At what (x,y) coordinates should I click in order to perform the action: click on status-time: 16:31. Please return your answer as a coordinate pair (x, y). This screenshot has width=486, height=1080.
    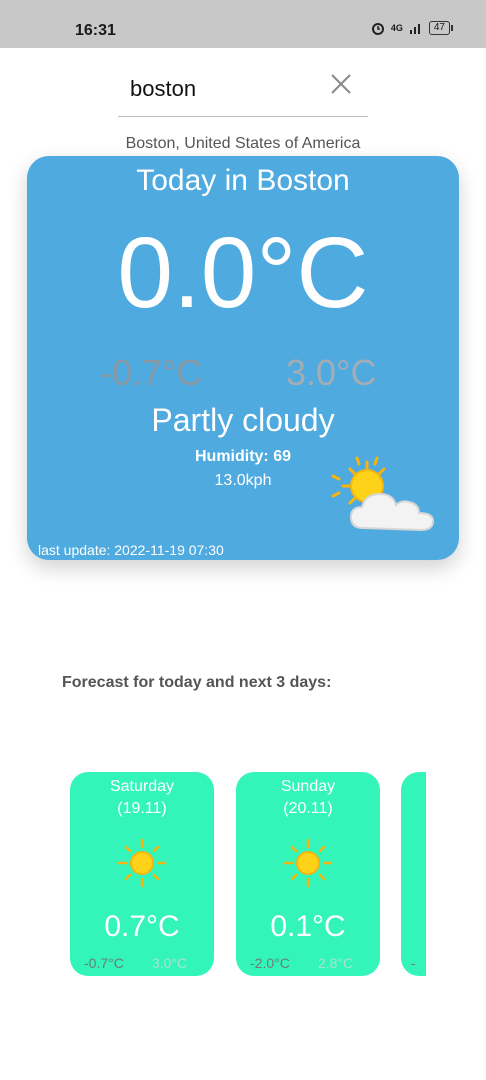
    Looking at the image, I should click on (95, 30).